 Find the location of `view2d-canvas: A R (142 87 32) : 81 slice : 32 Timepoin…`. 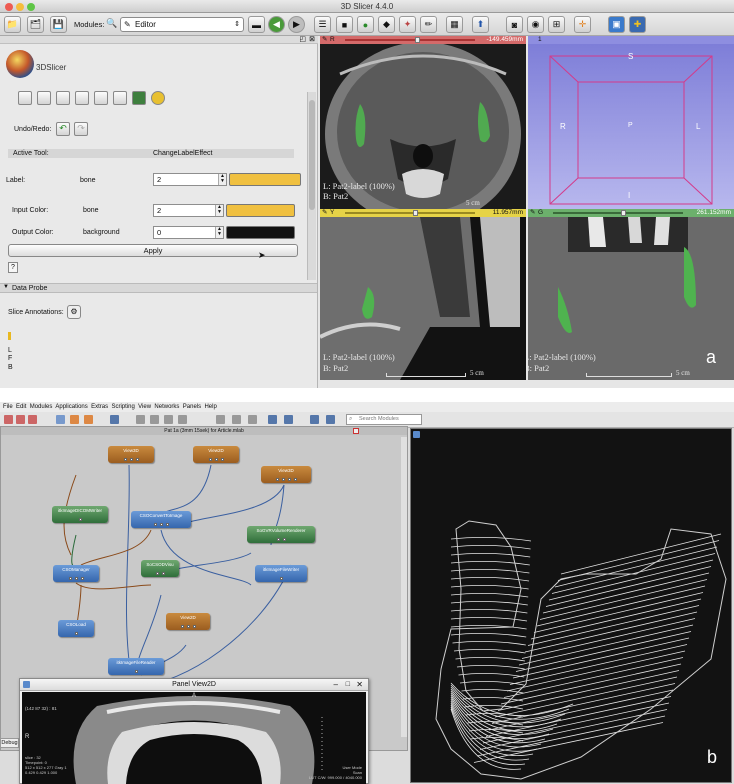

view2d-canvas: A R (142 87 32) : 81 slice : 32 Timepoin… is located at coordinates (194, 738).